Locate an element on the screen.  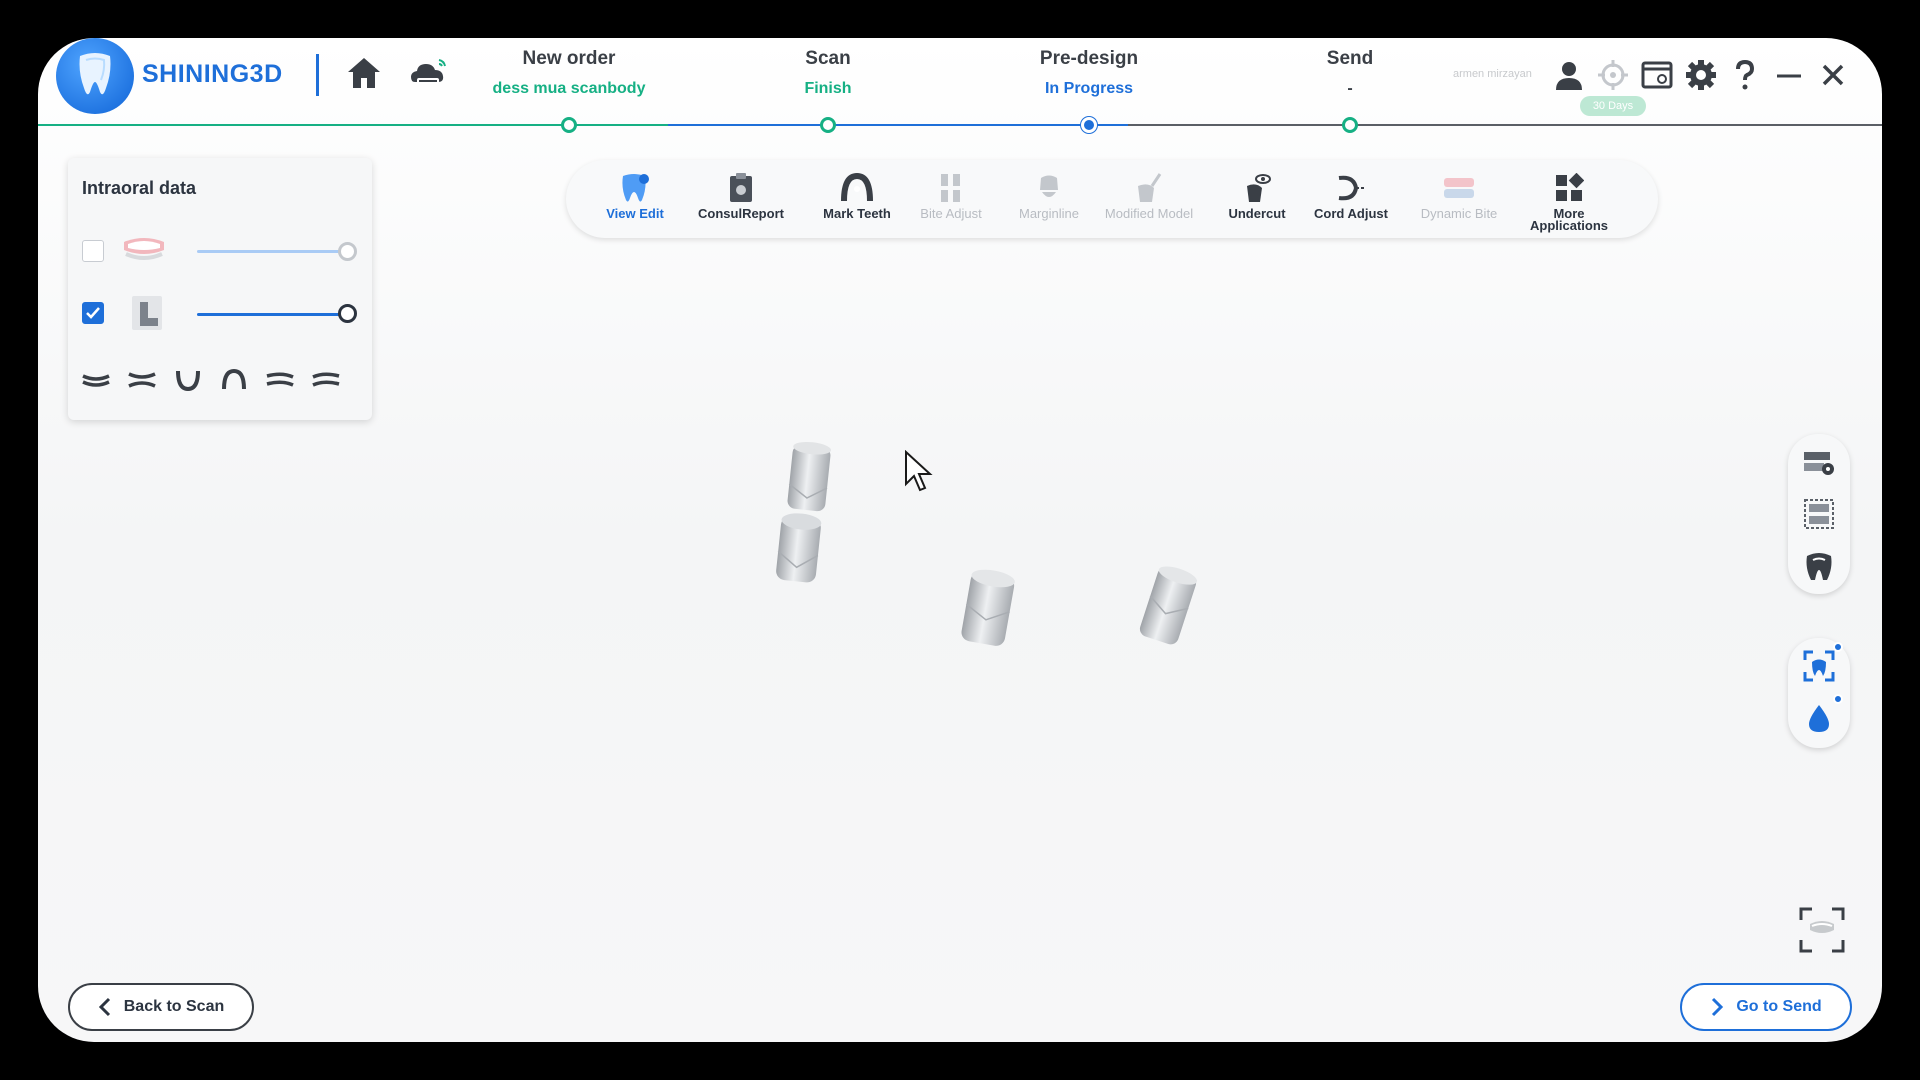
scanbody-icon is located at coordinates (147, 313).